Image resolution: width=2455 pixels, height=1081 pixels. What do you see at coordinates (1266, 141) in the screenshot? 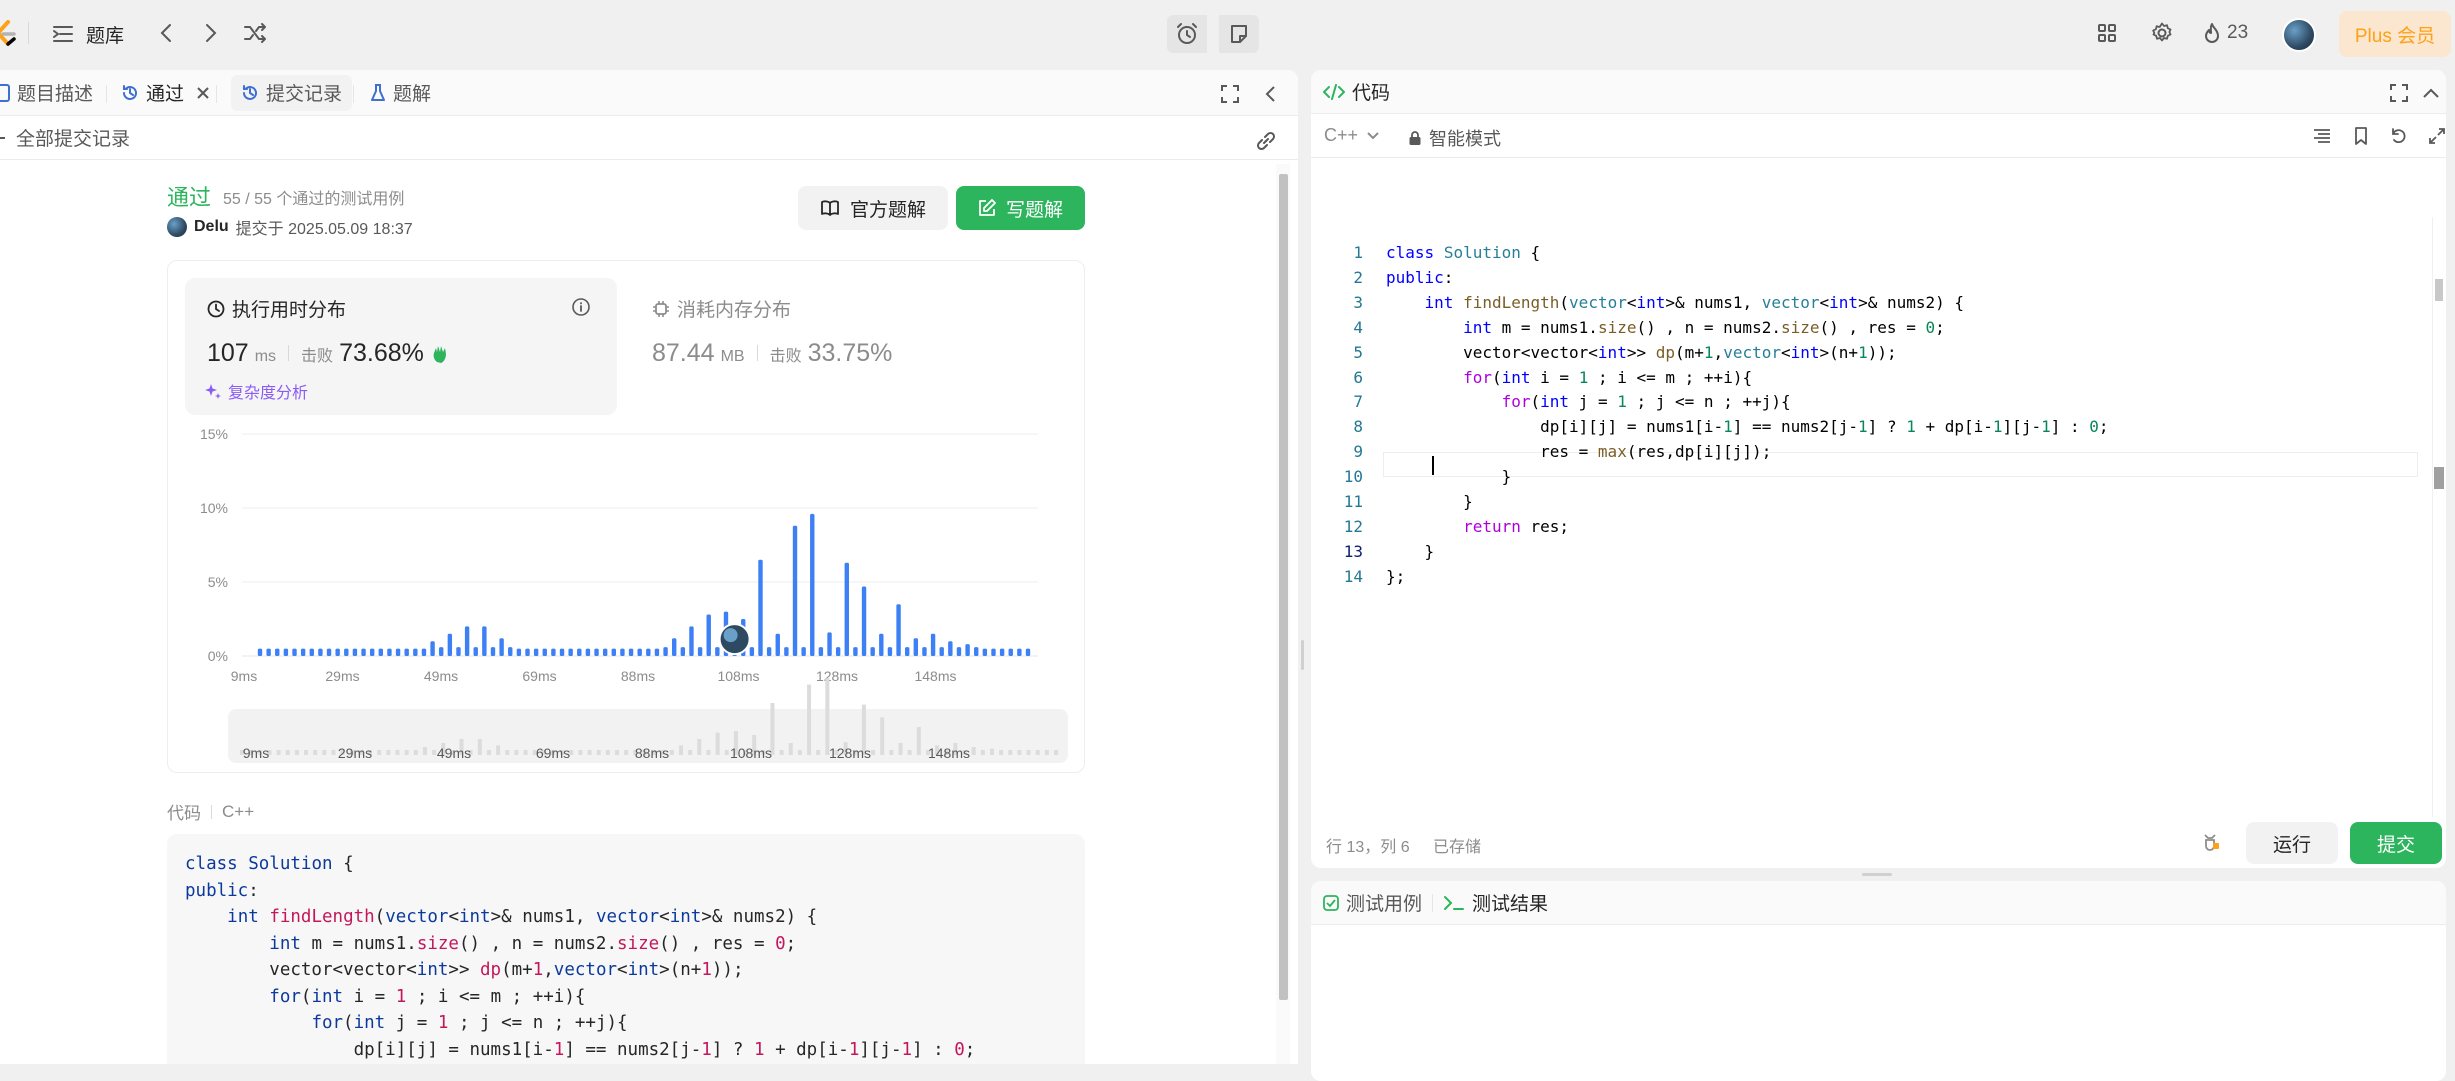
I see `copy-link-button` at bounding box center [1266, 141].